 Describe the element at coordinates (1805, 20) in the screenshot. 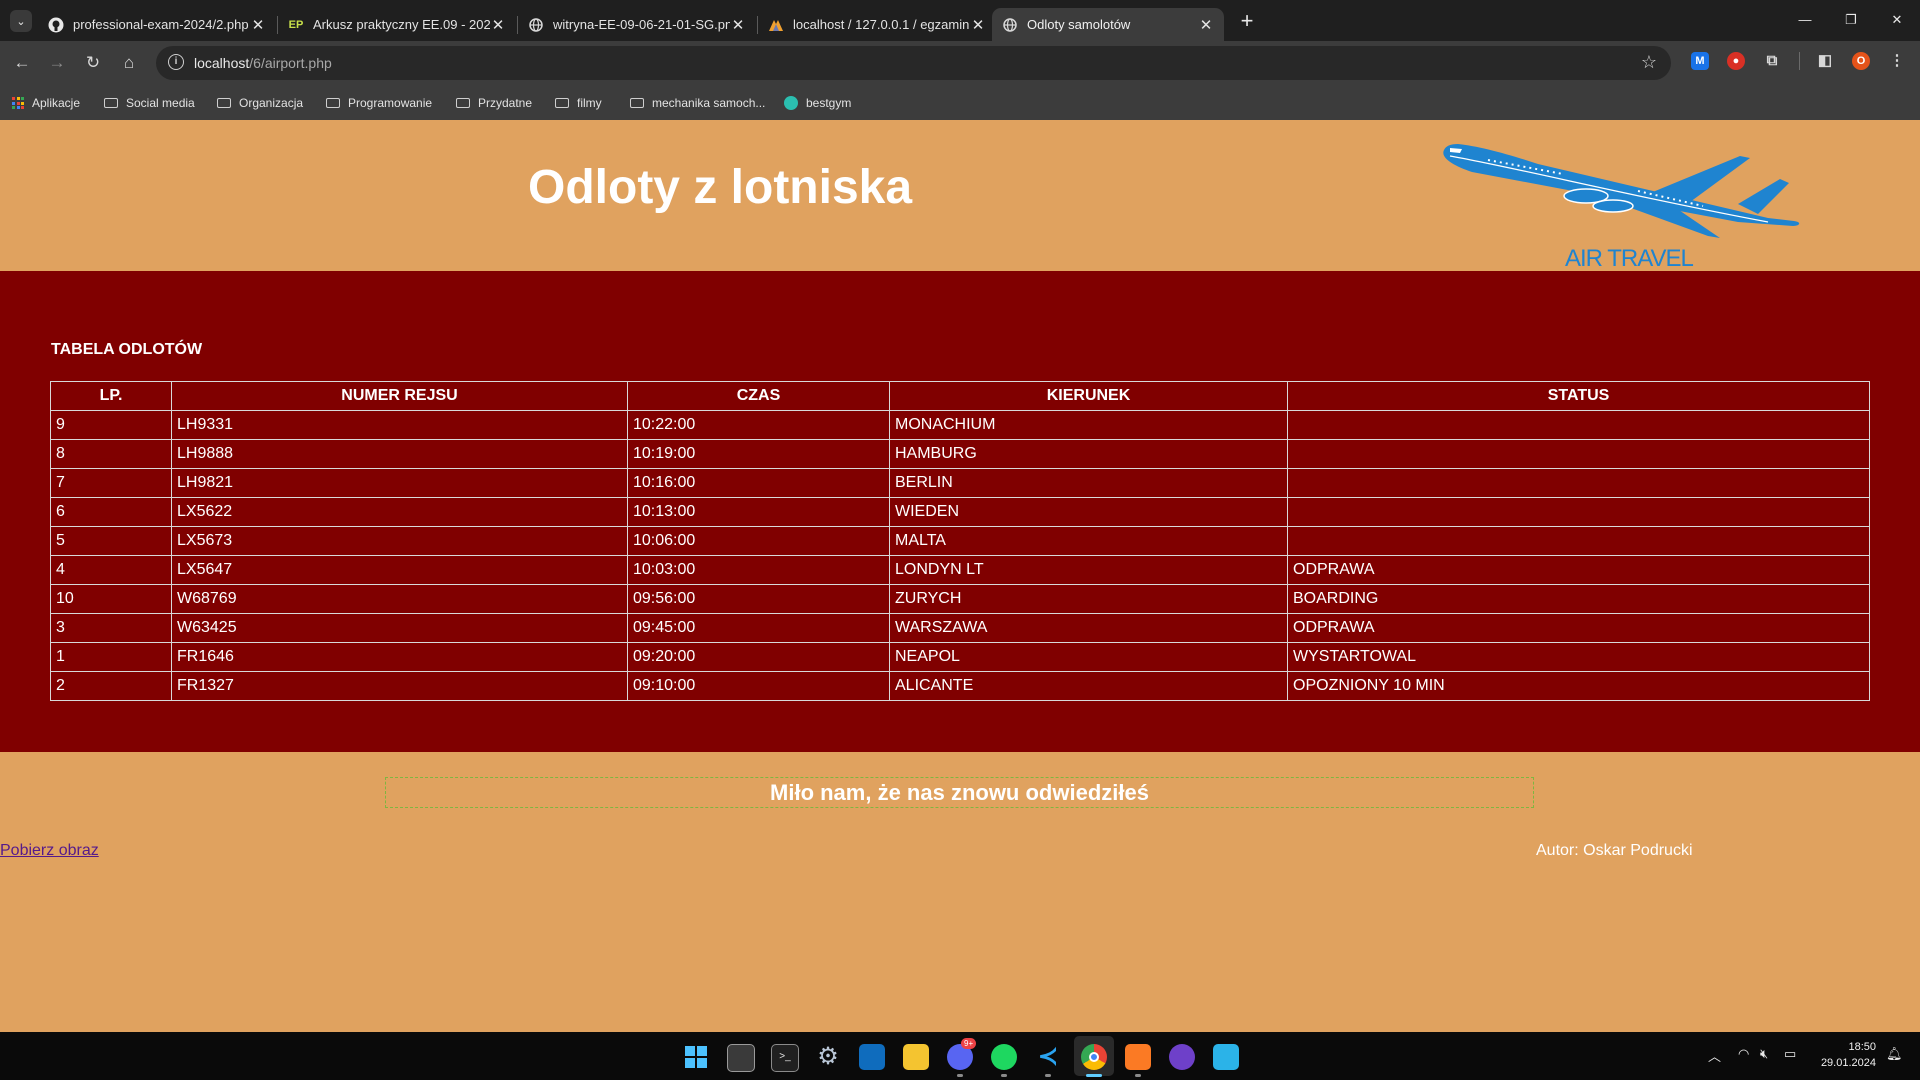

I see `minimize-icon: —` at that location.